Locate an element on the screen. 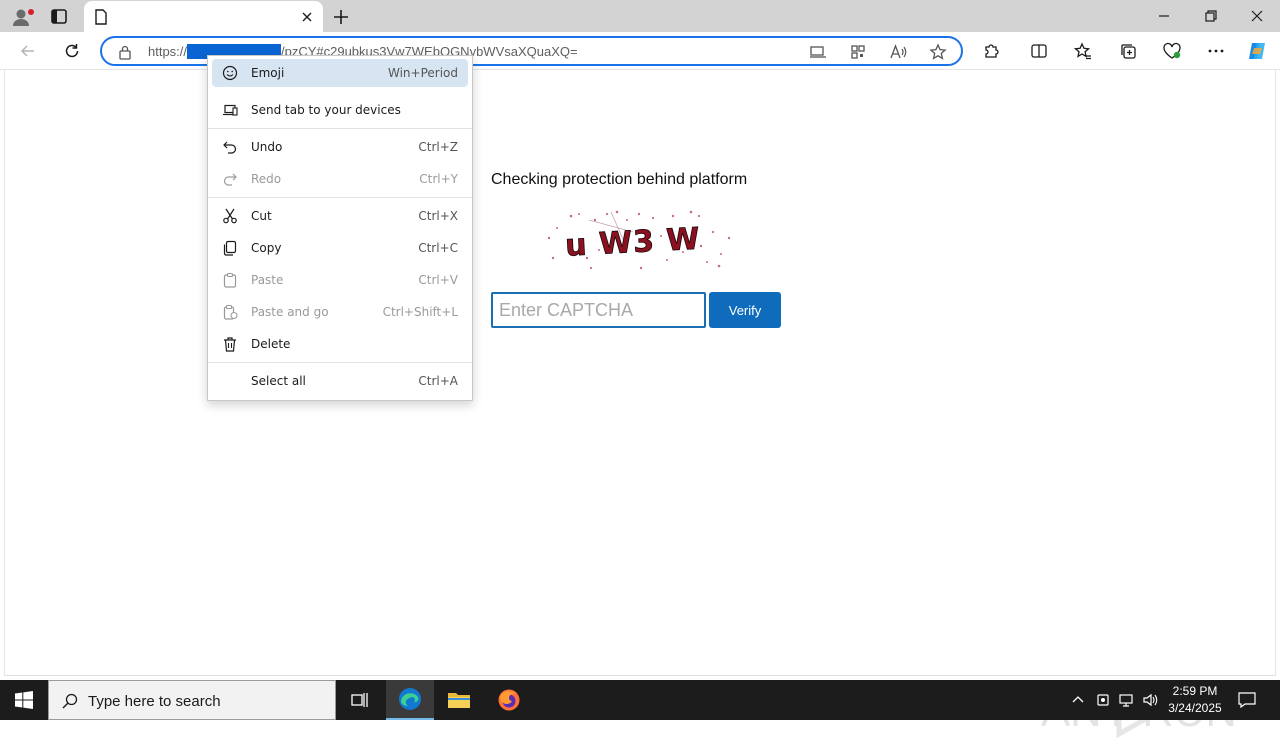  close-tab-icon is located at coordinates (307, 17).